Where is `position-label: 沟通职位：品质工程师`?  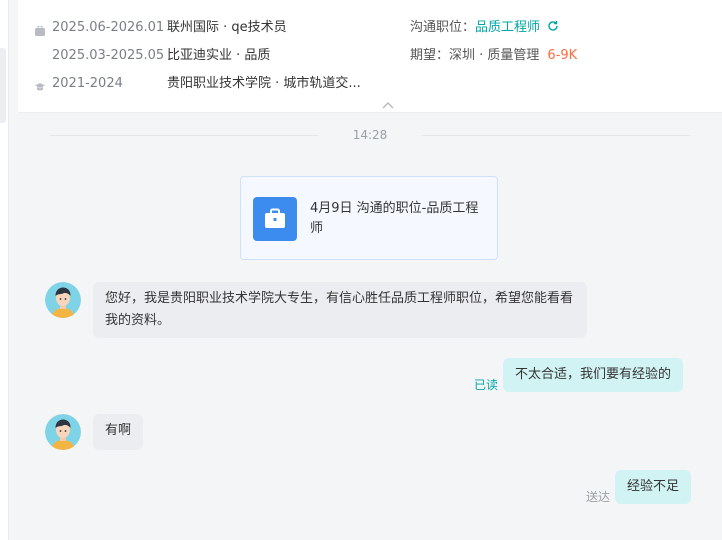
position-label: 沟通职位：品质工程师 is located at coordinates (484, 28).